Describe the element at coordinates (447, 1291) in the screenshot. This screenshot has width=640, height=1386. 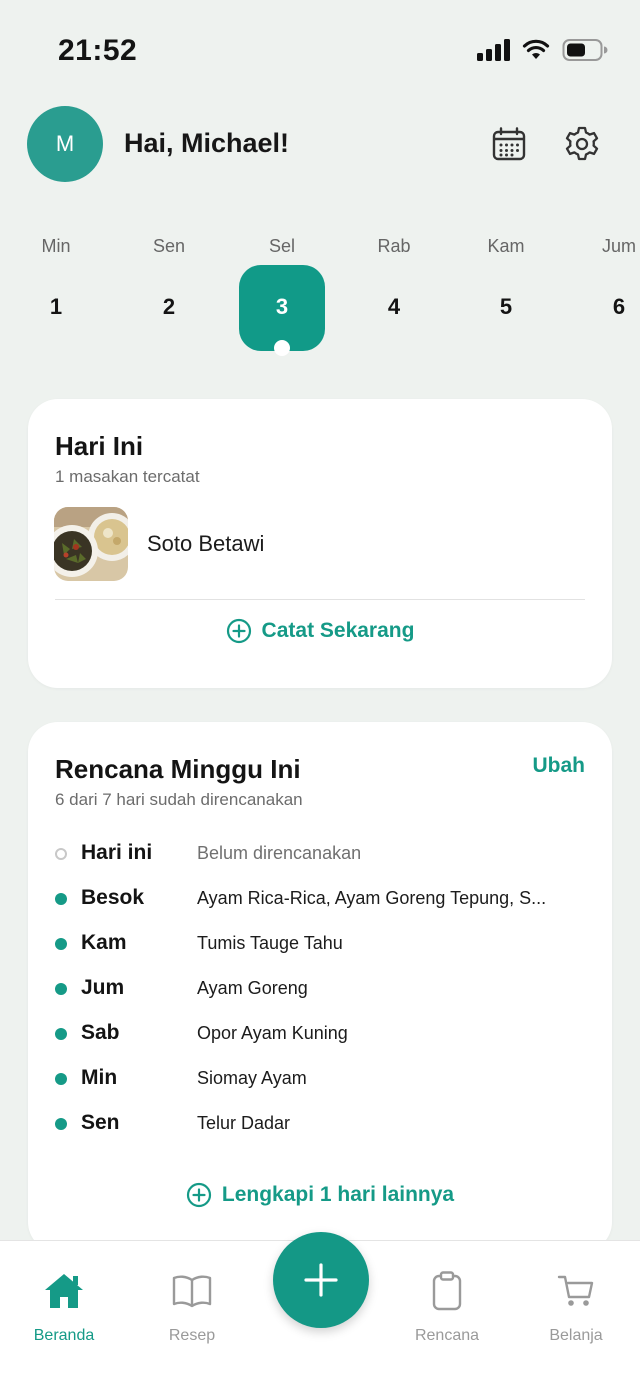
I see `clipboard-icon` at that location.